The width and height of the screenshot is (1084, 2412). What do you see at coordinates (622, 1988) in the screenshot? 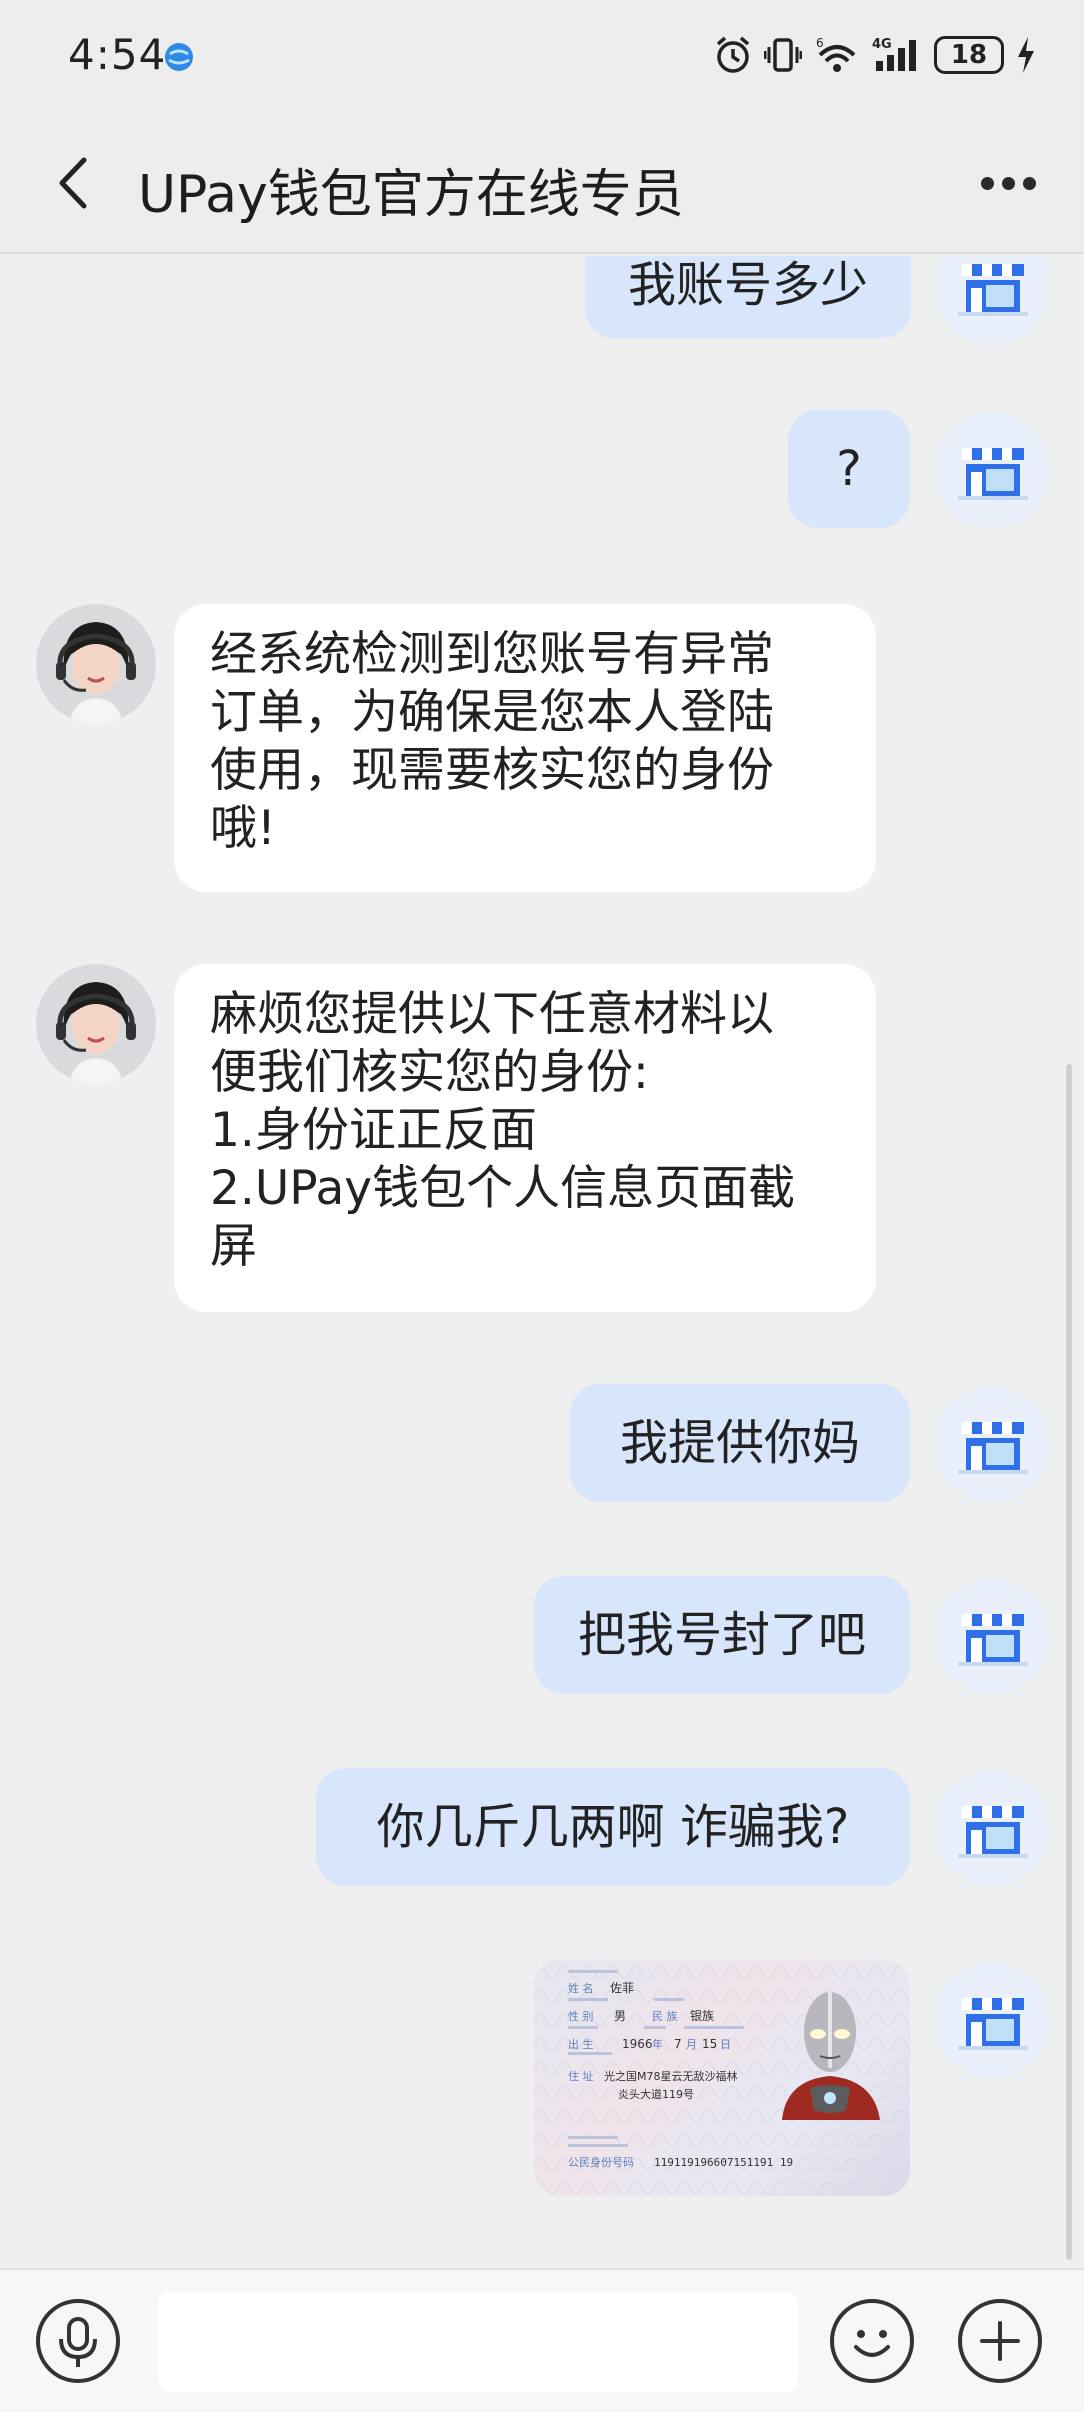
I see `id-name: 佐菲` at bounding box center [622, 1988].